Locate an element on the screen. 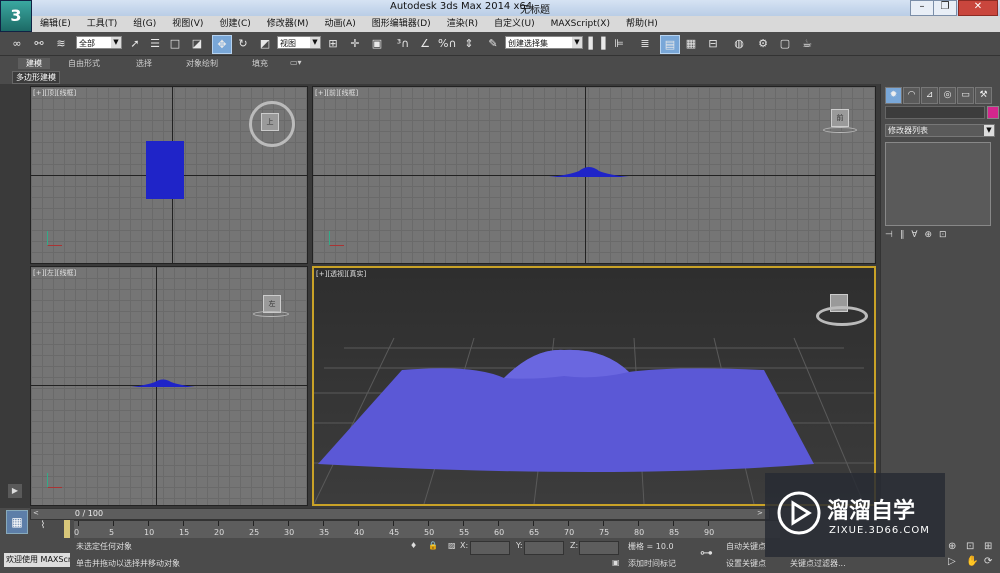 The width and height of the screenshot is (1000, 573). unlink-icon: ⚯ is located at coordinates (39, 43).